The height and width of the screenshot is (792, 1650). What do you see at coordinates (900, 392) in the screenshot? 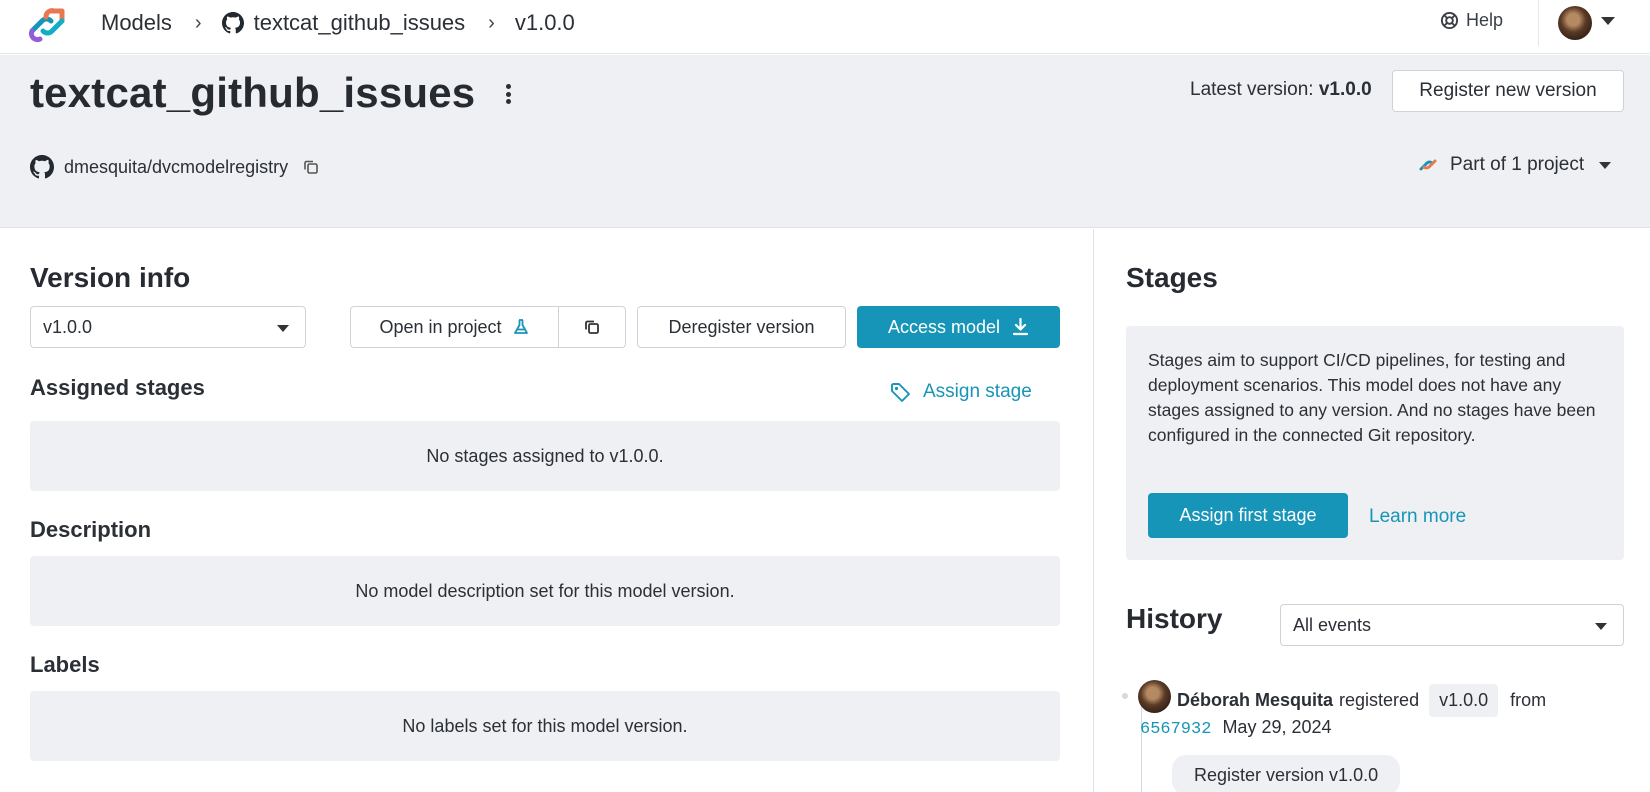
I see `tag-icon` at bounding box center [900, 392].